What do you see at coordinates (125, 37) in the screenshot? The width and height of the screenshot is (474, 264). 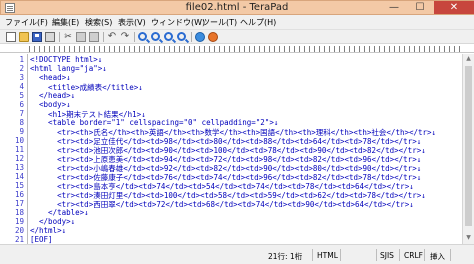 I see `redo-icon: ↷` at bounding box center [125, 37].